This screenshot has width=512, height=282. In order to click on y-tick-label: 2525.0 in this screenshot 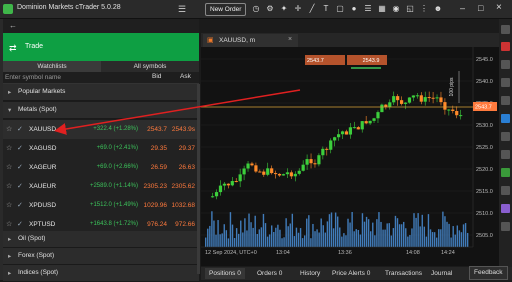, I will do `click(484, 148)`.